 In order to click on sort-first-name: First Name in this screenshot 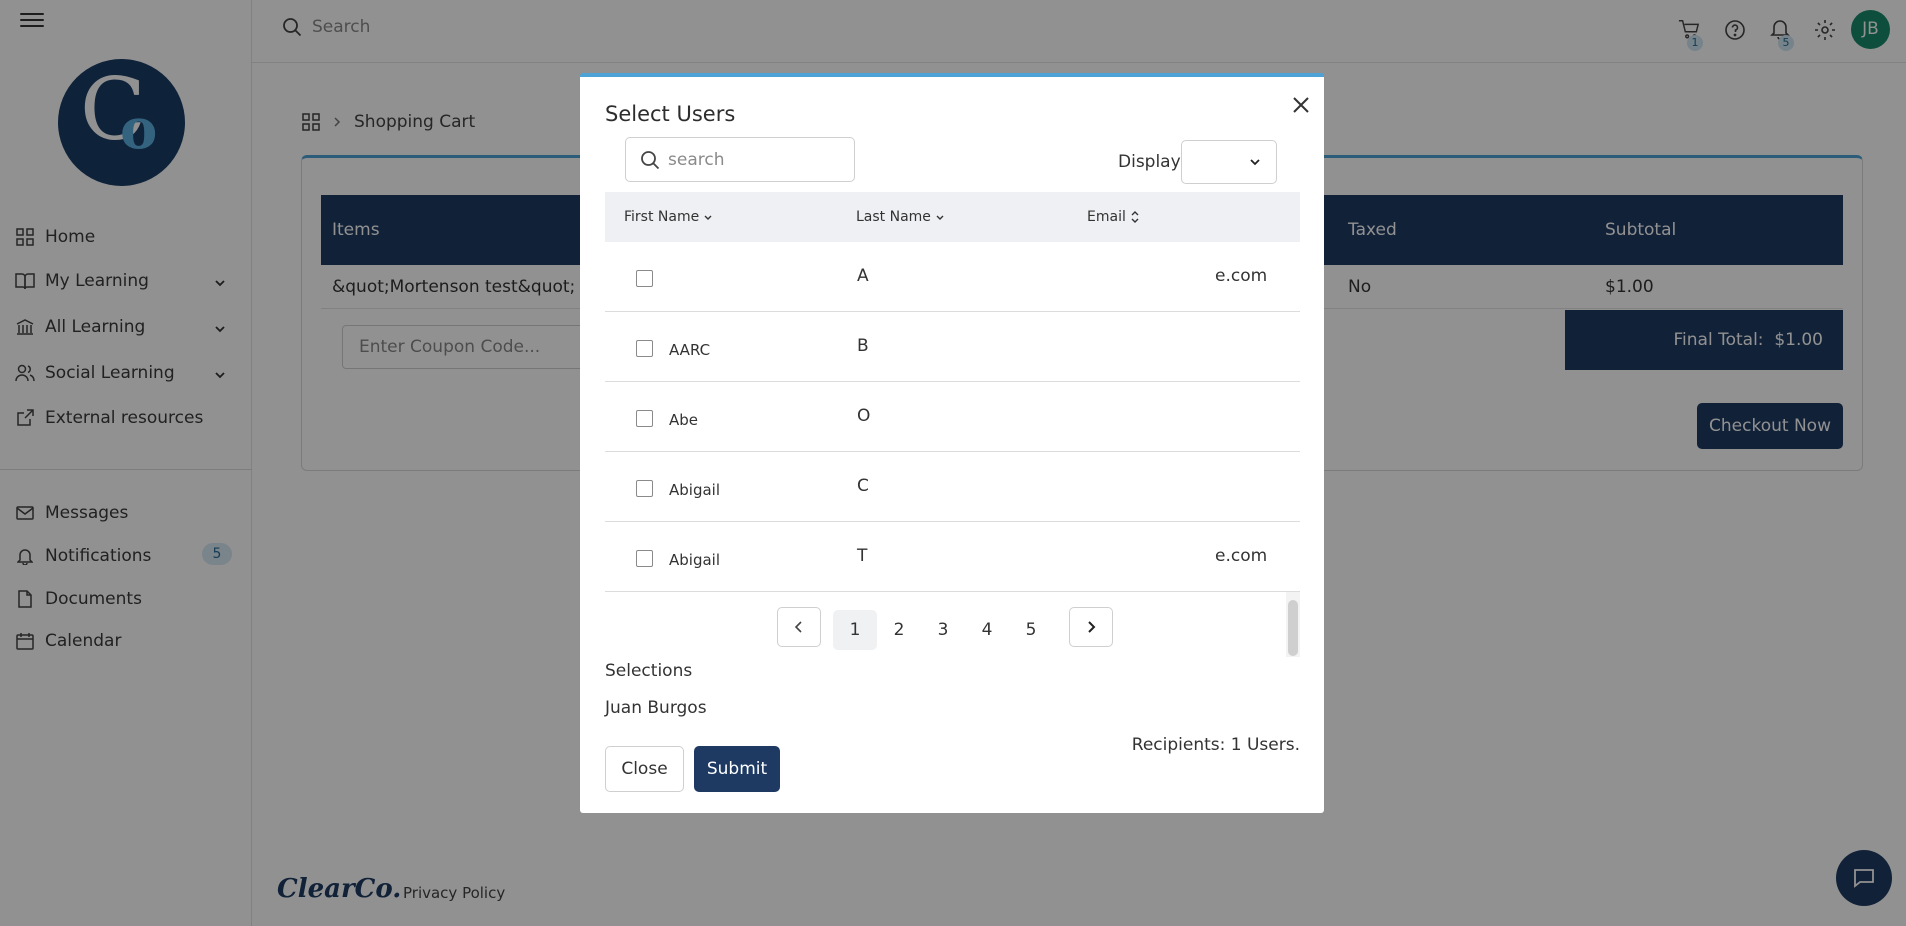, I will do `click(668, 217)`.